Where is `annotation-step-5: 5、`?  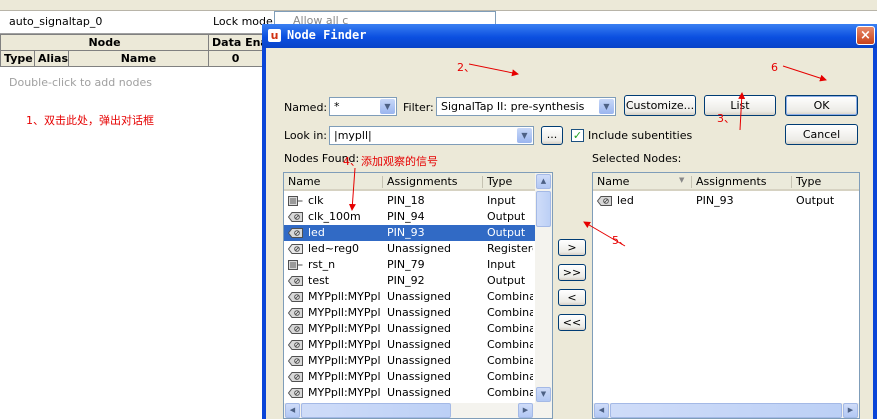 annotation-step-5: 5、 is located at coordinates (621, 240).